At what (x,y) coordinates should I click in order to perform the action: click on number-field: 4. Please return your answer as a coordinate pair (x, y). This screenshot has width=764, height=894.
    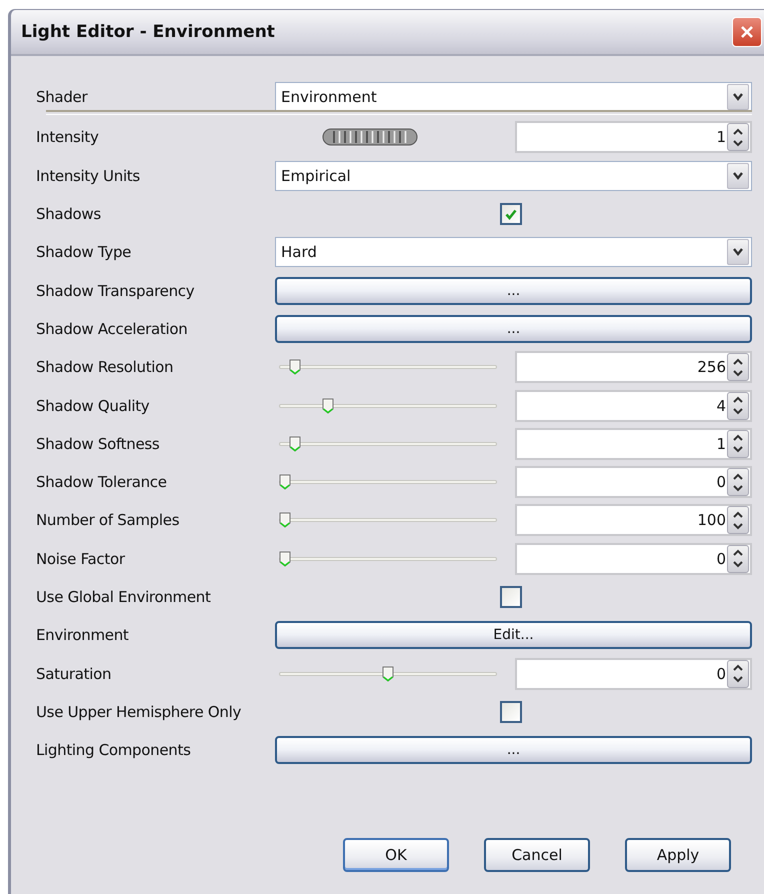
    Looking at the image, I should click on (633, 406).